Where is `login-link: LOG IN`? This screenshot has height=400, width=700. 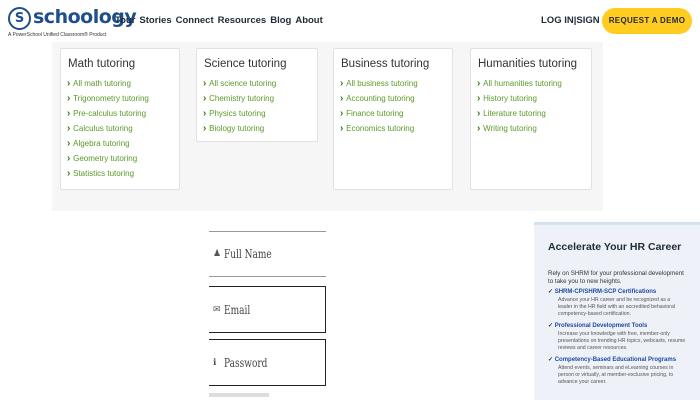 login-link: LOG IN is located at coordinates (557, 20).